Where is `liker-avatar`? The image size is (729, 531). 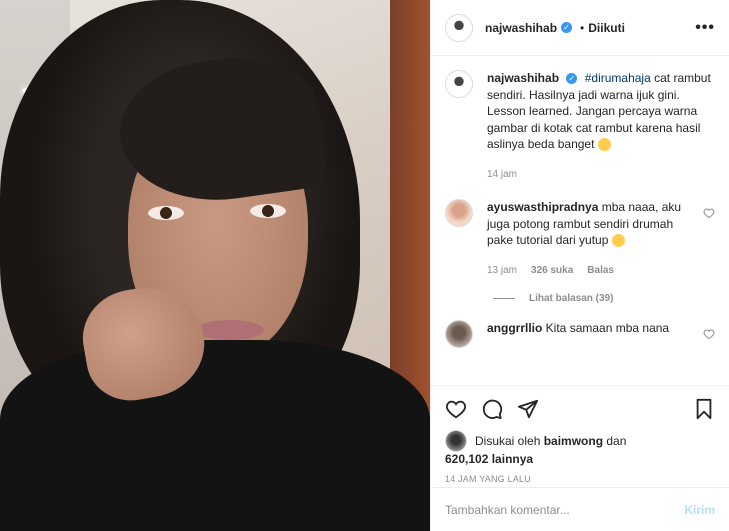
liker-avatar is located at coordinates (456, 441).